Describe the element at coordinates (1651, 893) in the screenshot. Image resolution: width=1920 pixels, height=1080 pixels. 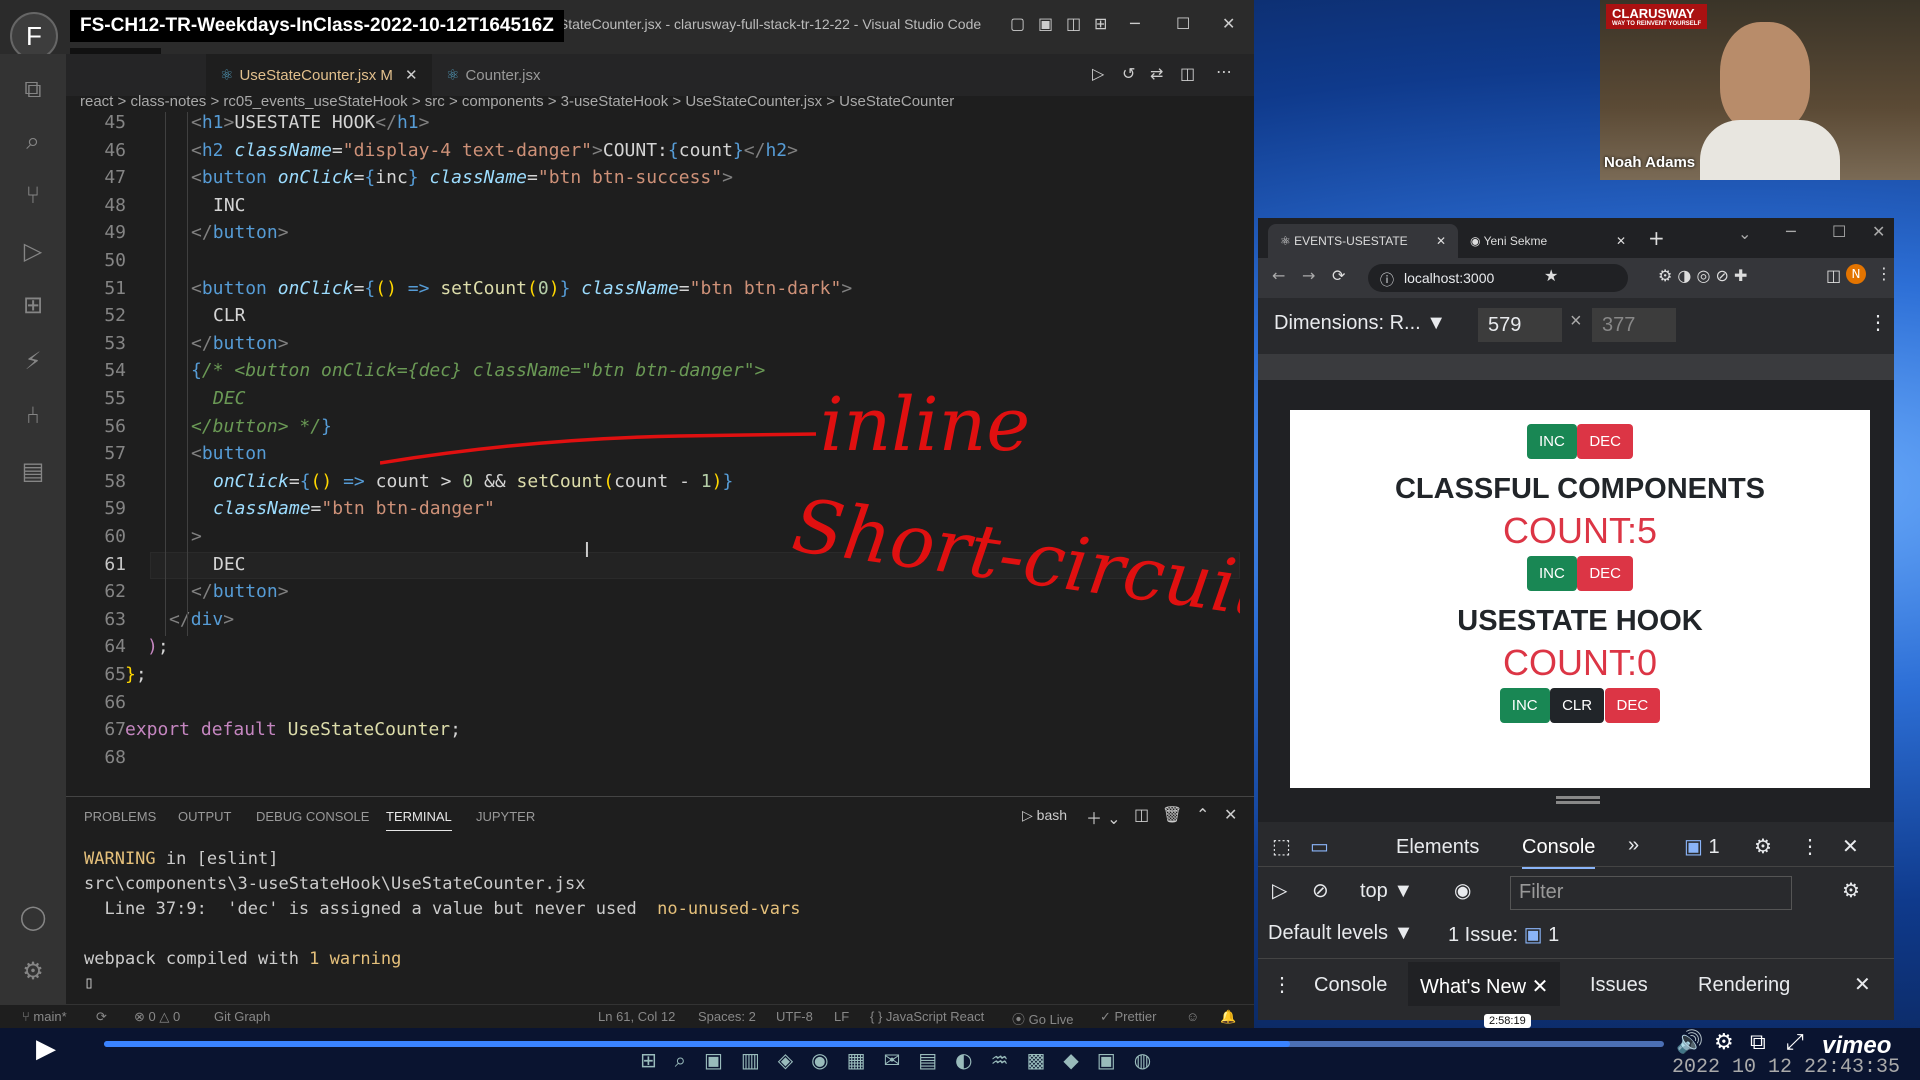
I see `console-filter: Filter` at that location.